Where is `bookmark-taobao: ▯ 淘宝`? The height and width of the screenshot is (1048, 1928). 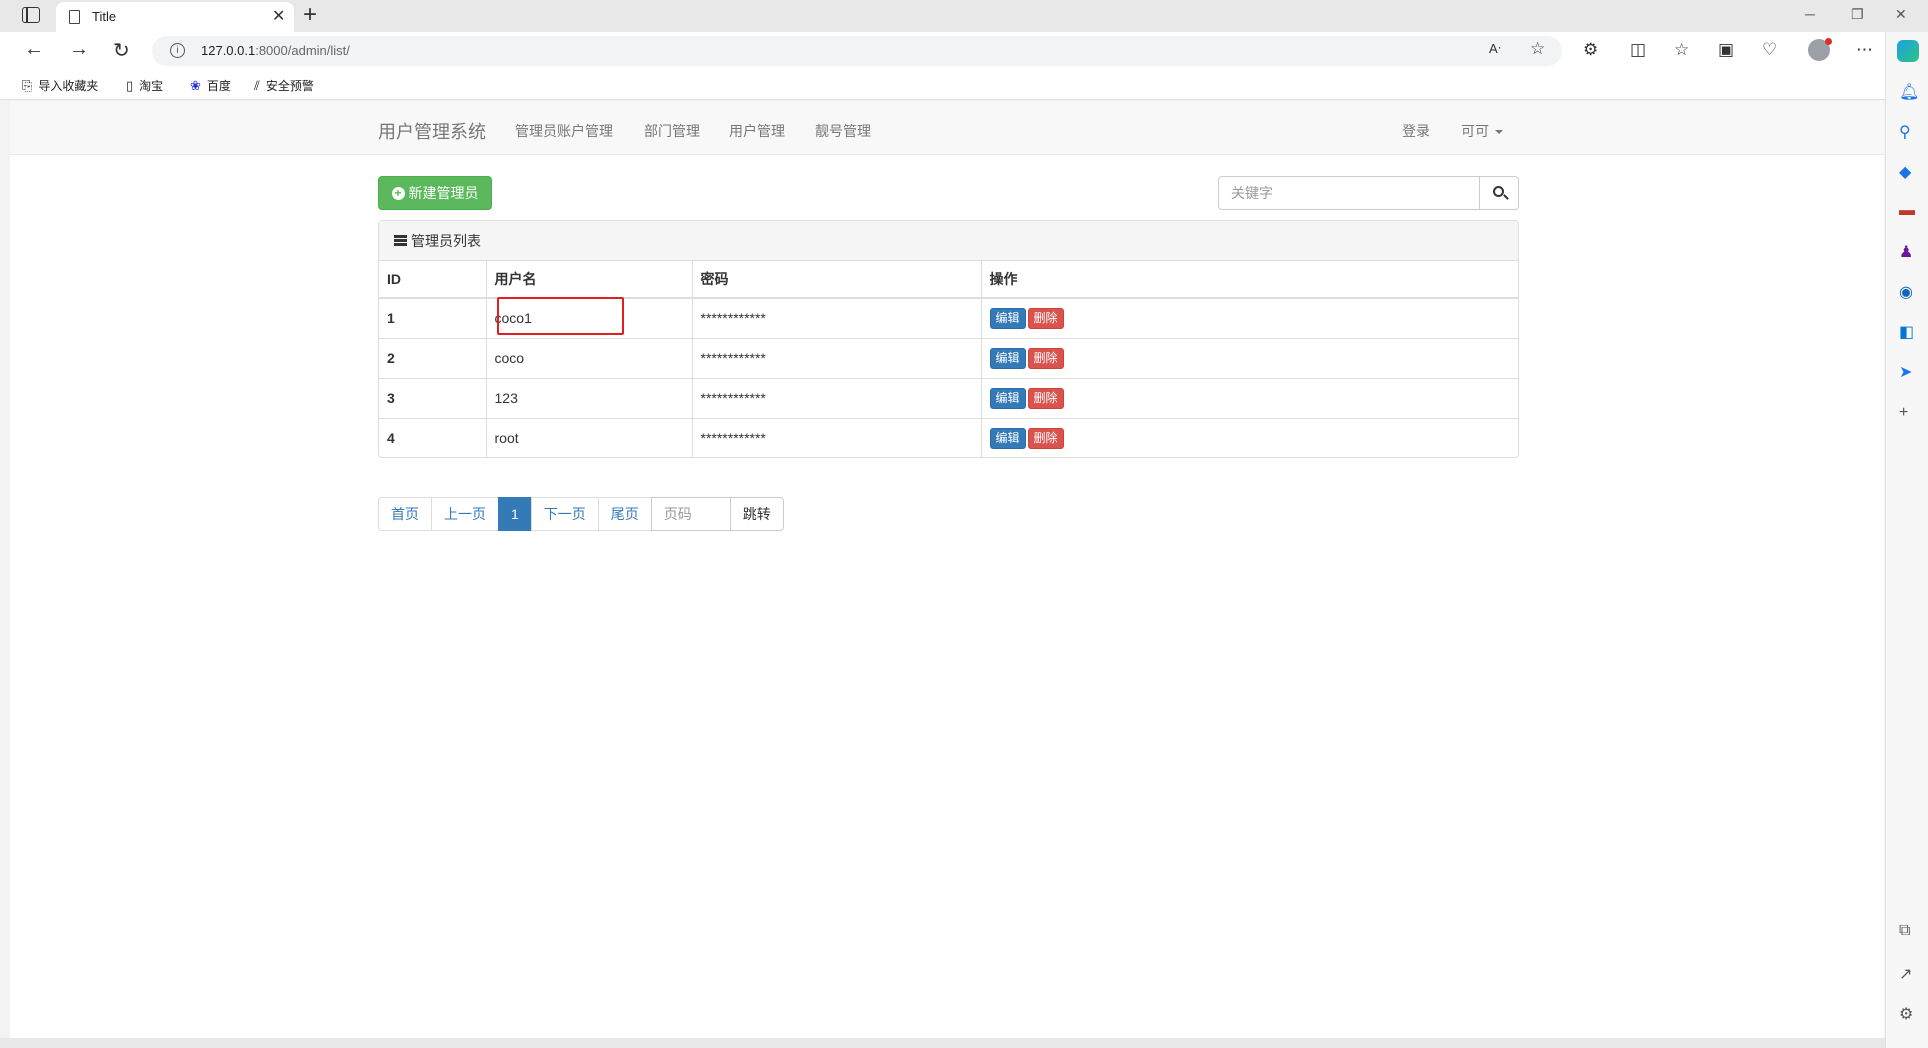 bookmark-taobao: ▯ 淘宝 is located at coordinates (144, 85).